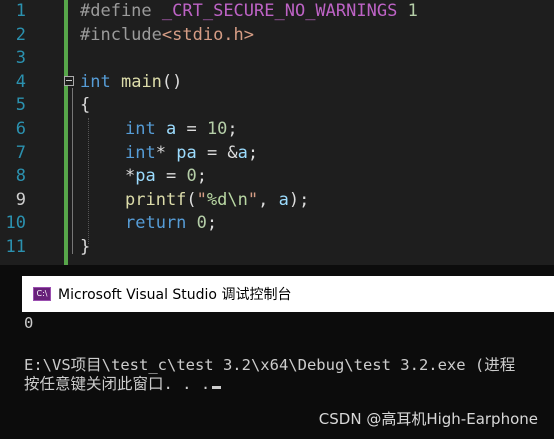  What do you see at coordinates (299, 199) in the screenshot?
I see `paren-close: );` at bounding box center [299, 199].